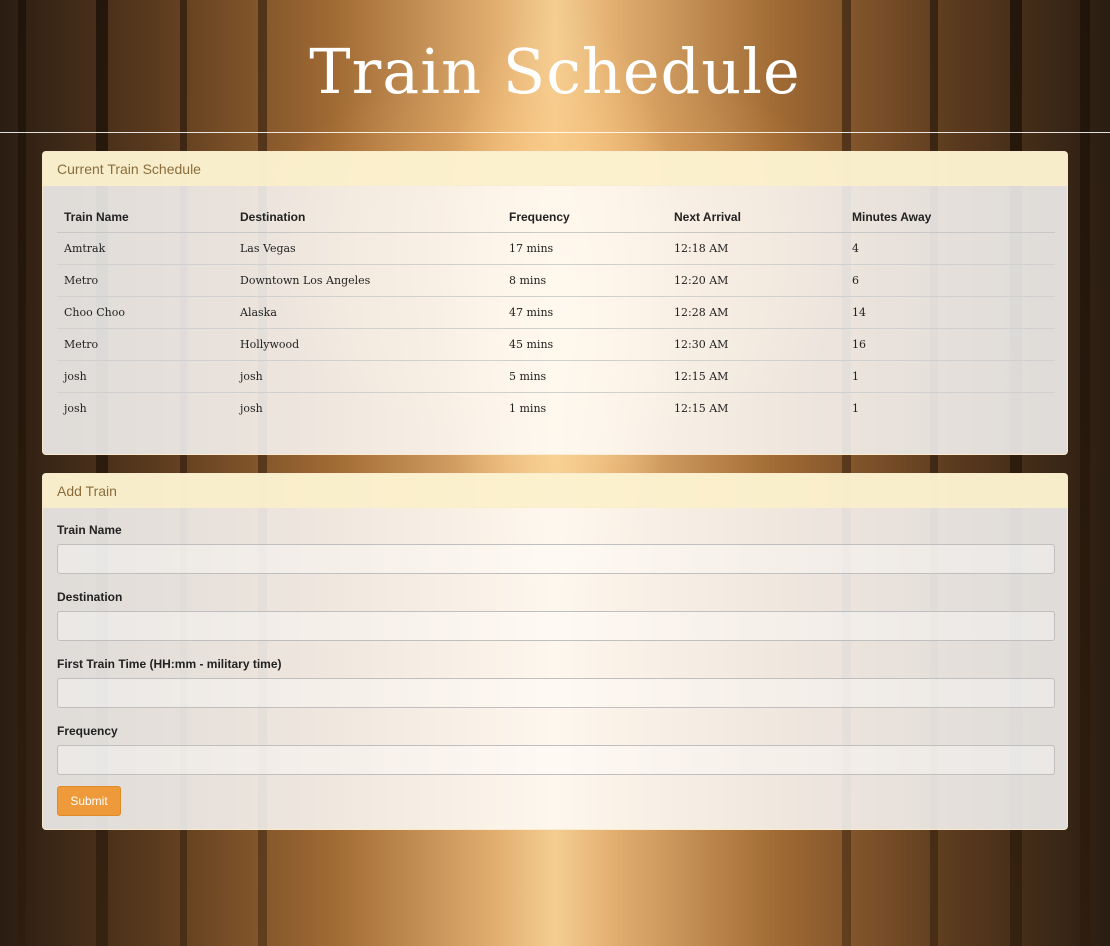 The height and width of the screenshot is (946, 1110). I want to click on table-row: Choo Choo Alaska 47 mins 12:28 AM 14, so click(556, 312).